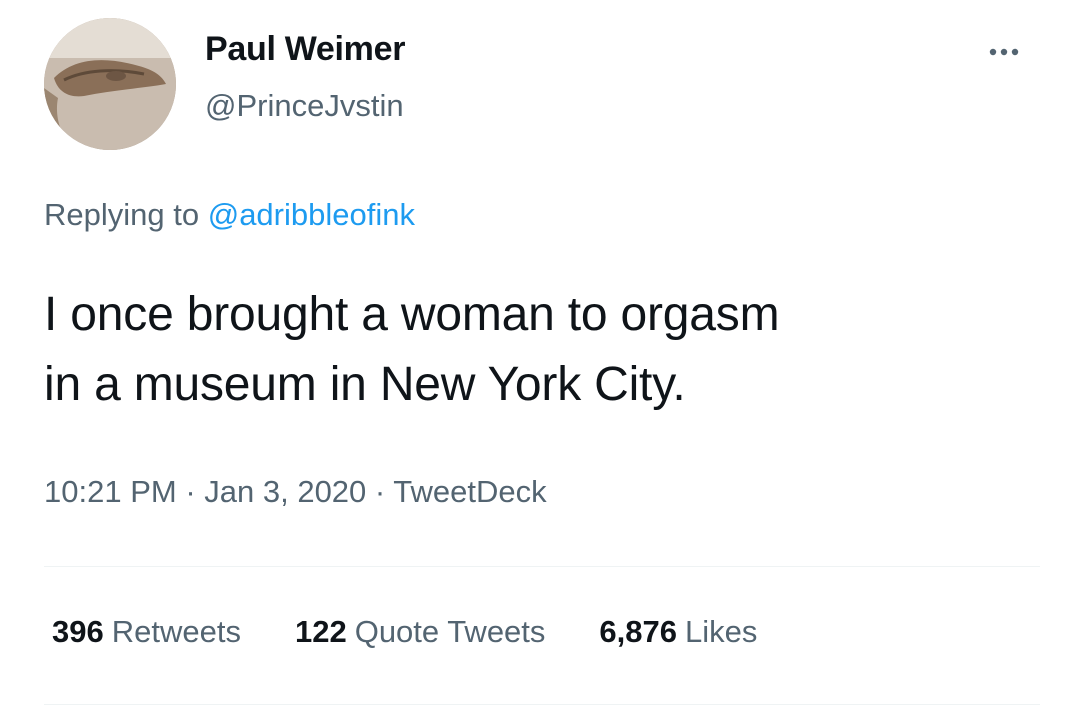 The width and height of the screenshot is (1080, 726). I want to click on engagement-stats: 396 Retweets 122 Quote Tweets 6,876 Likes, so click(404, 632).